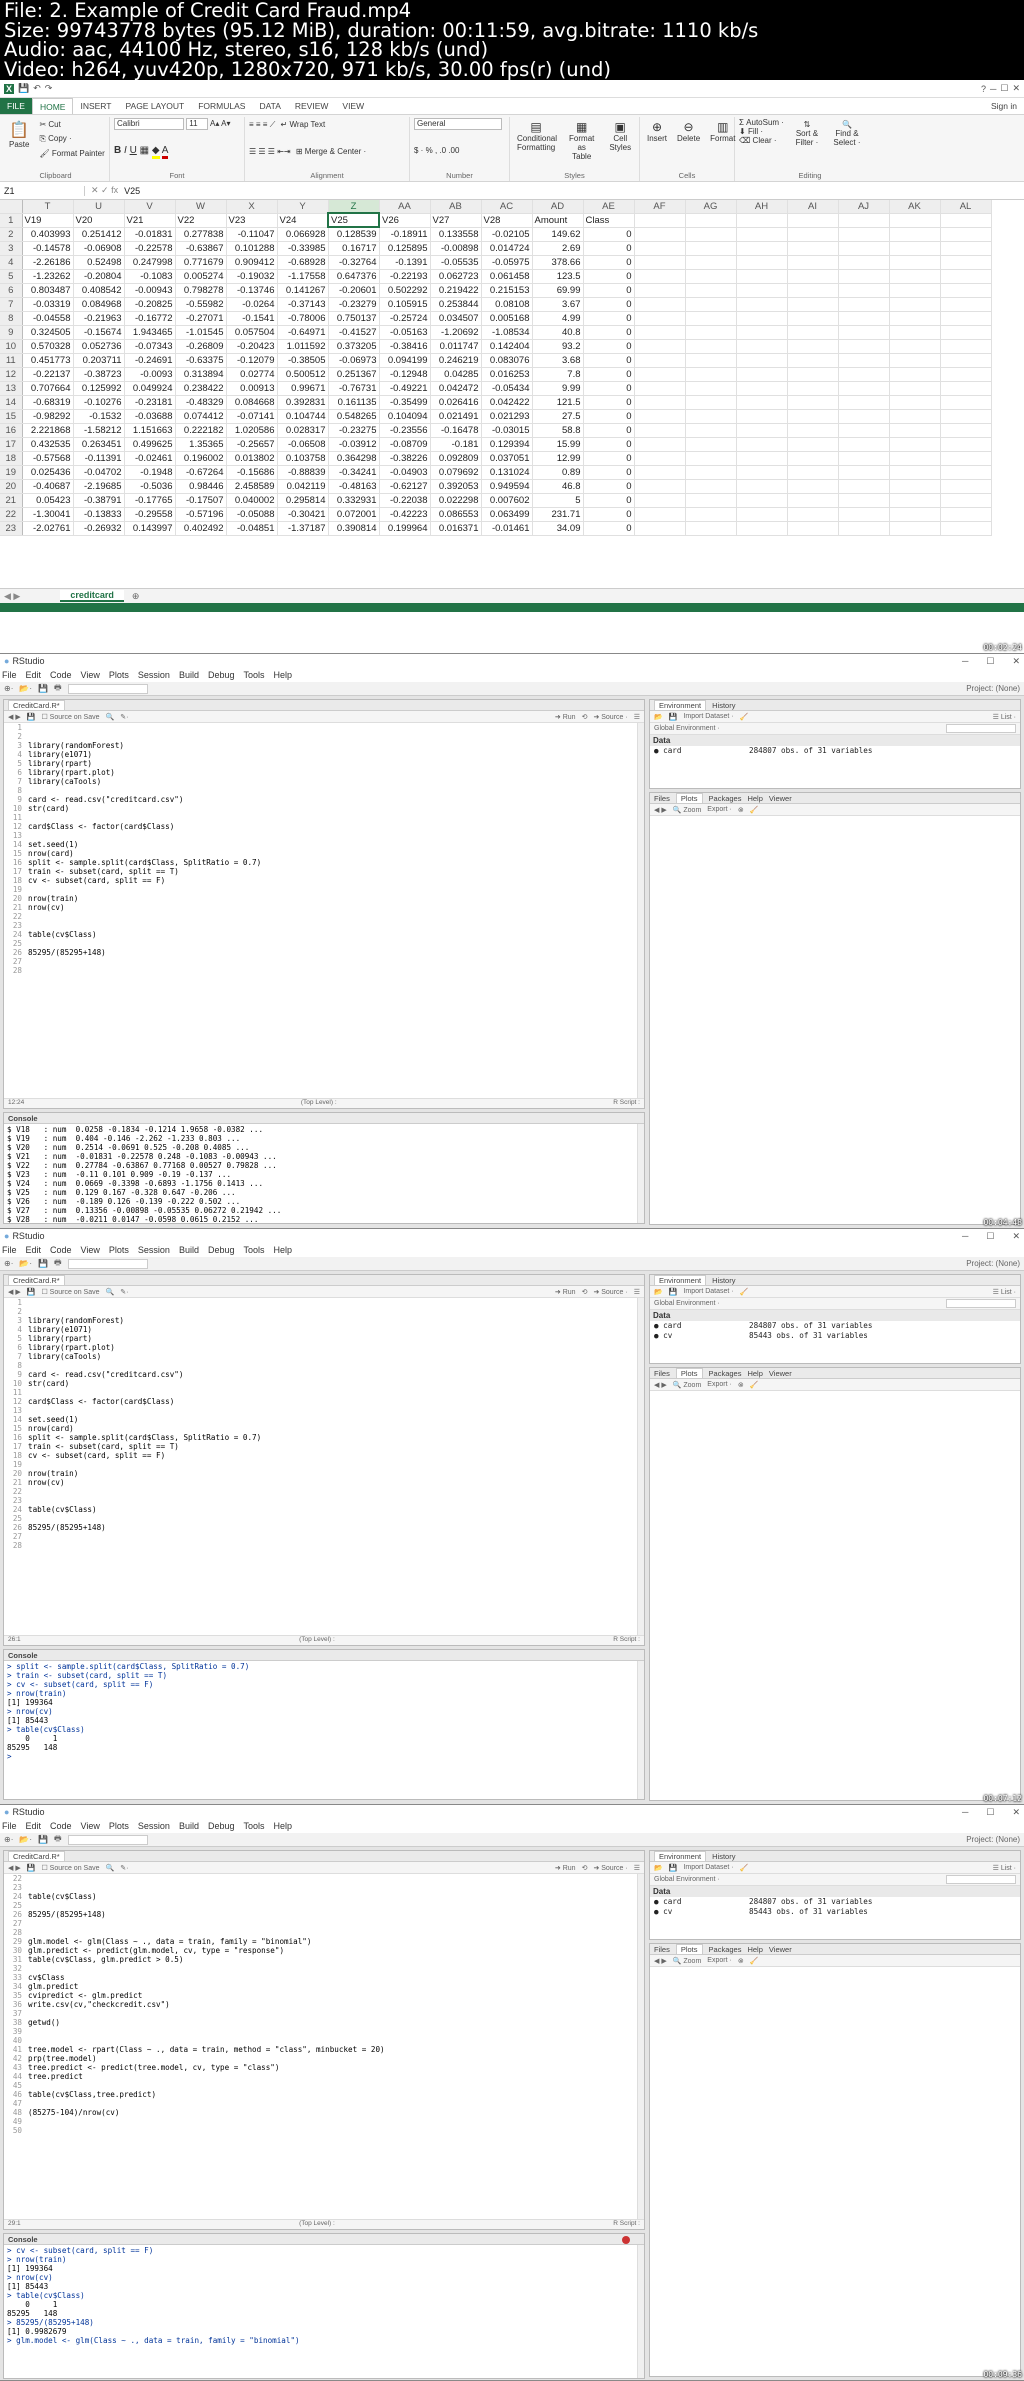 The width and height of the screenshot is (1024, 2381). I want to click on menu-item-build: Build, so click(189, 1250).